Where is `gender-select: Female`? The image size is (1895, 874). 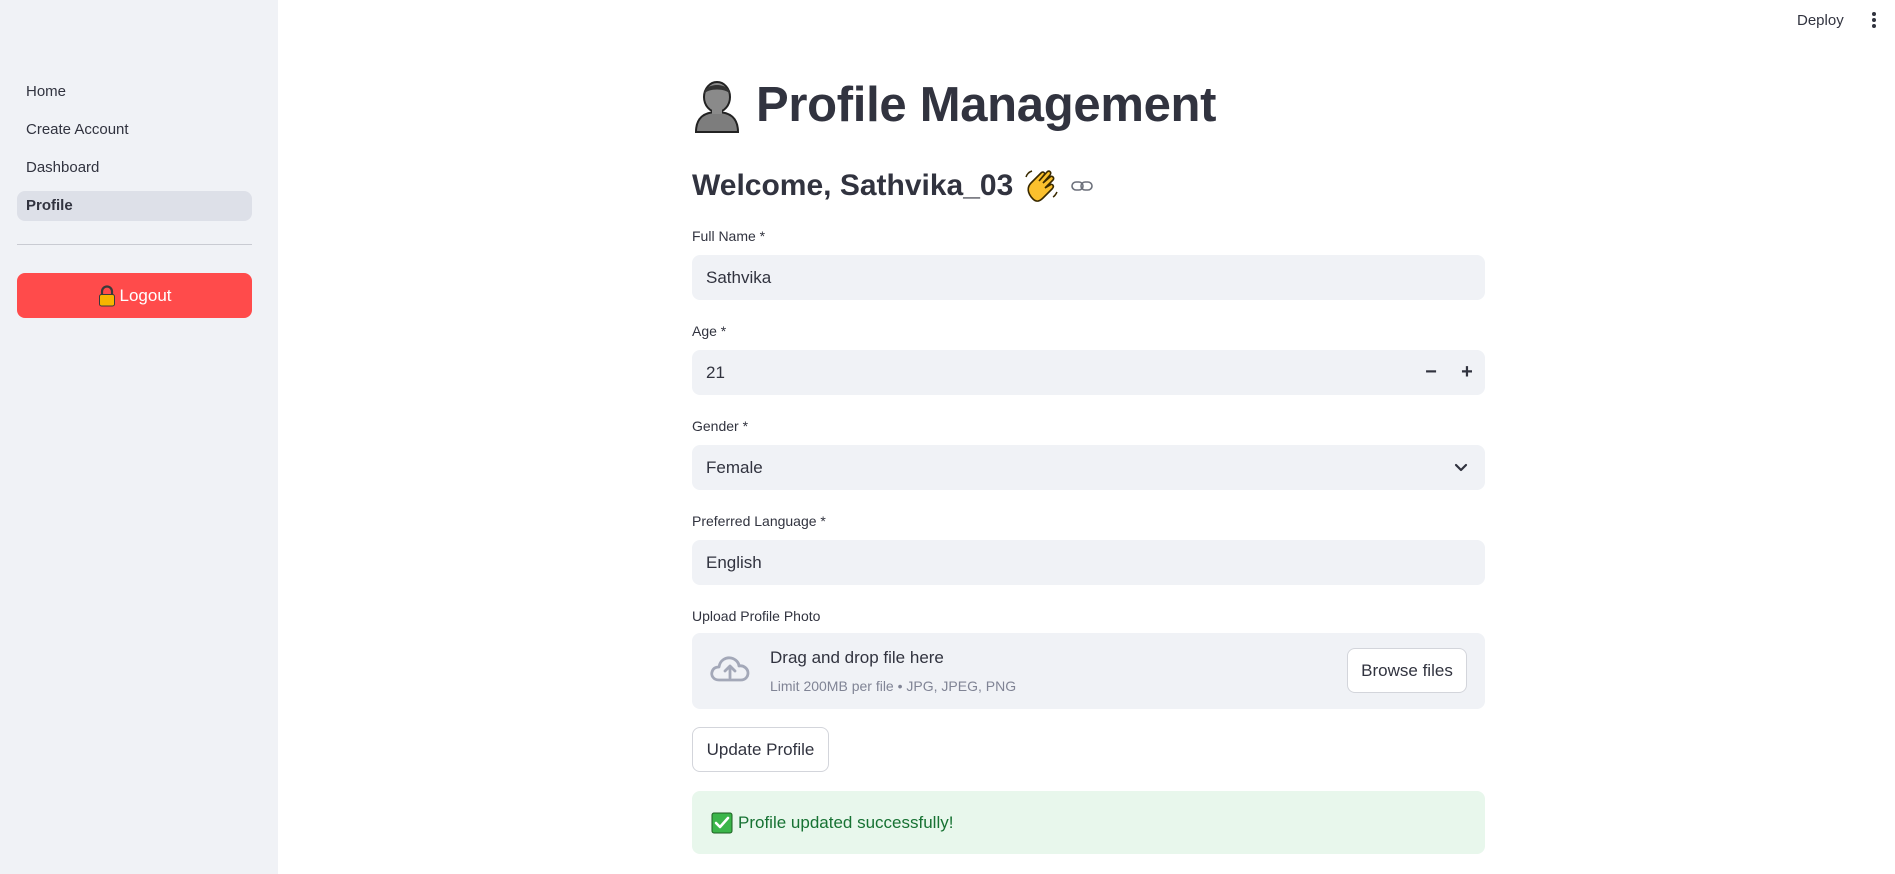 gender-select: Female is located at coordinates (1088, 467).